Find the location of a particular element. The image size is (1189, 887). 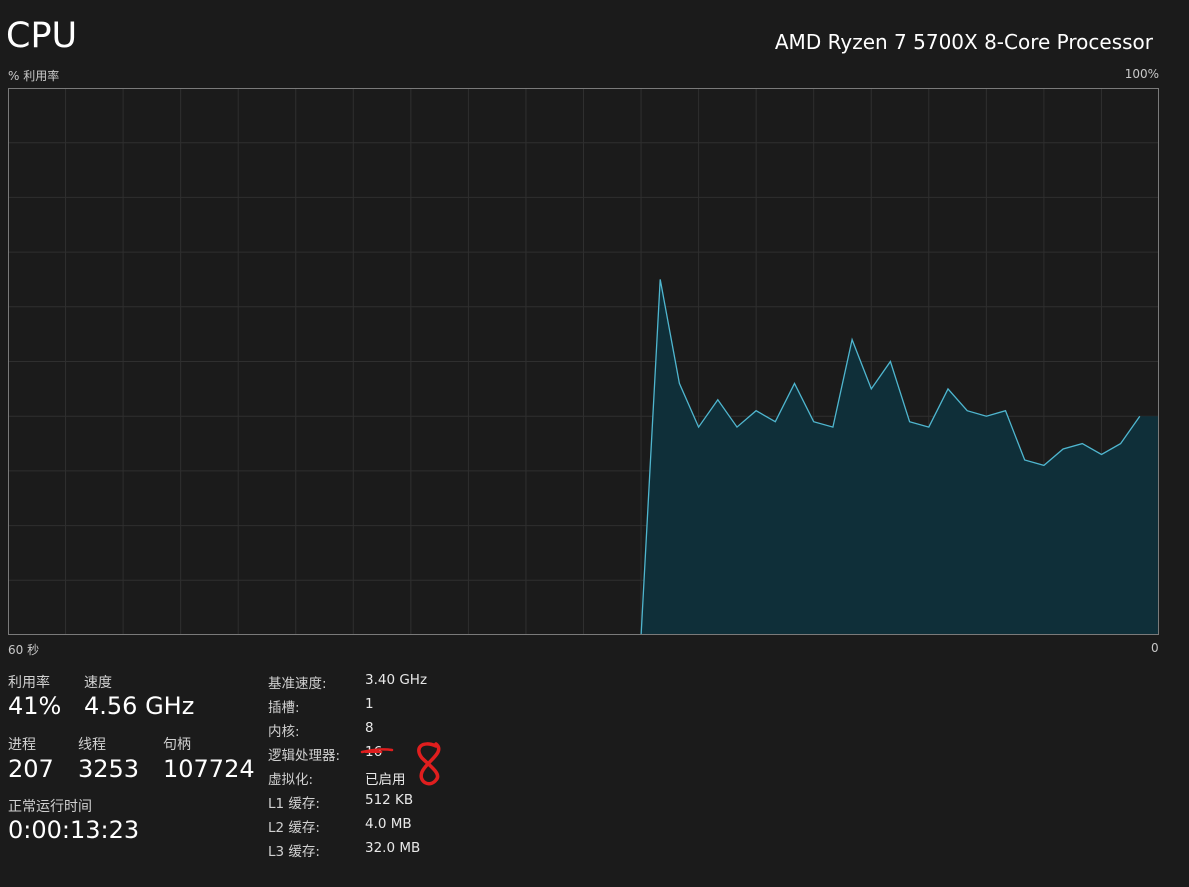

processor-name: AMD Ryzen 7 5700X 8-Core Processor is located at coordinates (963, 42).